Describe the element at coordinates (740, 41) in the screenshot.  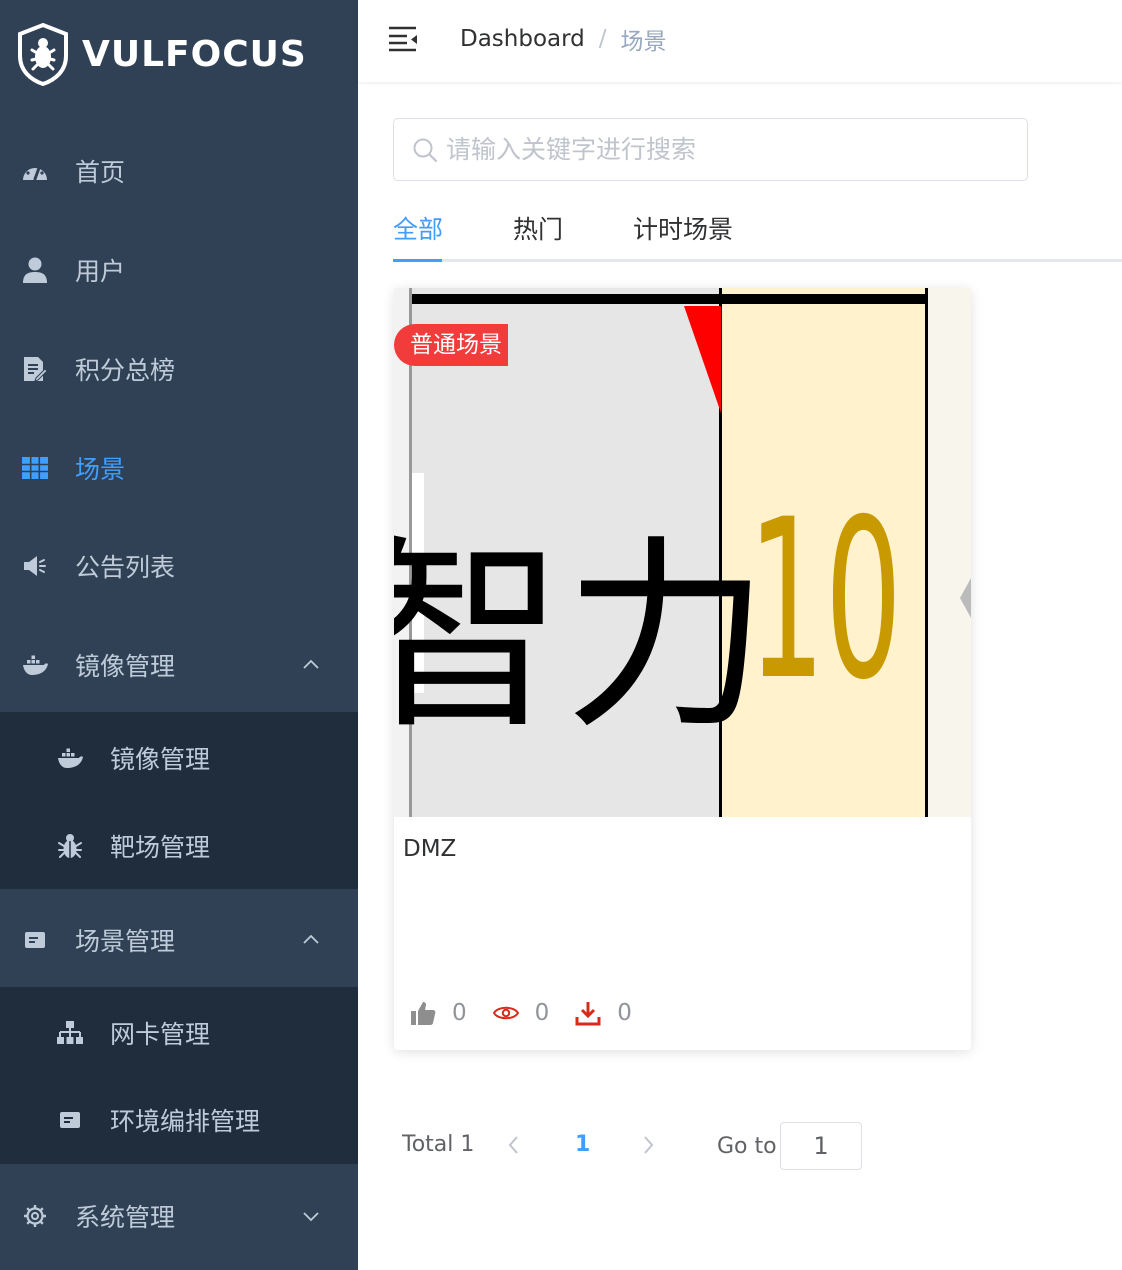
I see `navbar: Dashboard / 场景` at that location.